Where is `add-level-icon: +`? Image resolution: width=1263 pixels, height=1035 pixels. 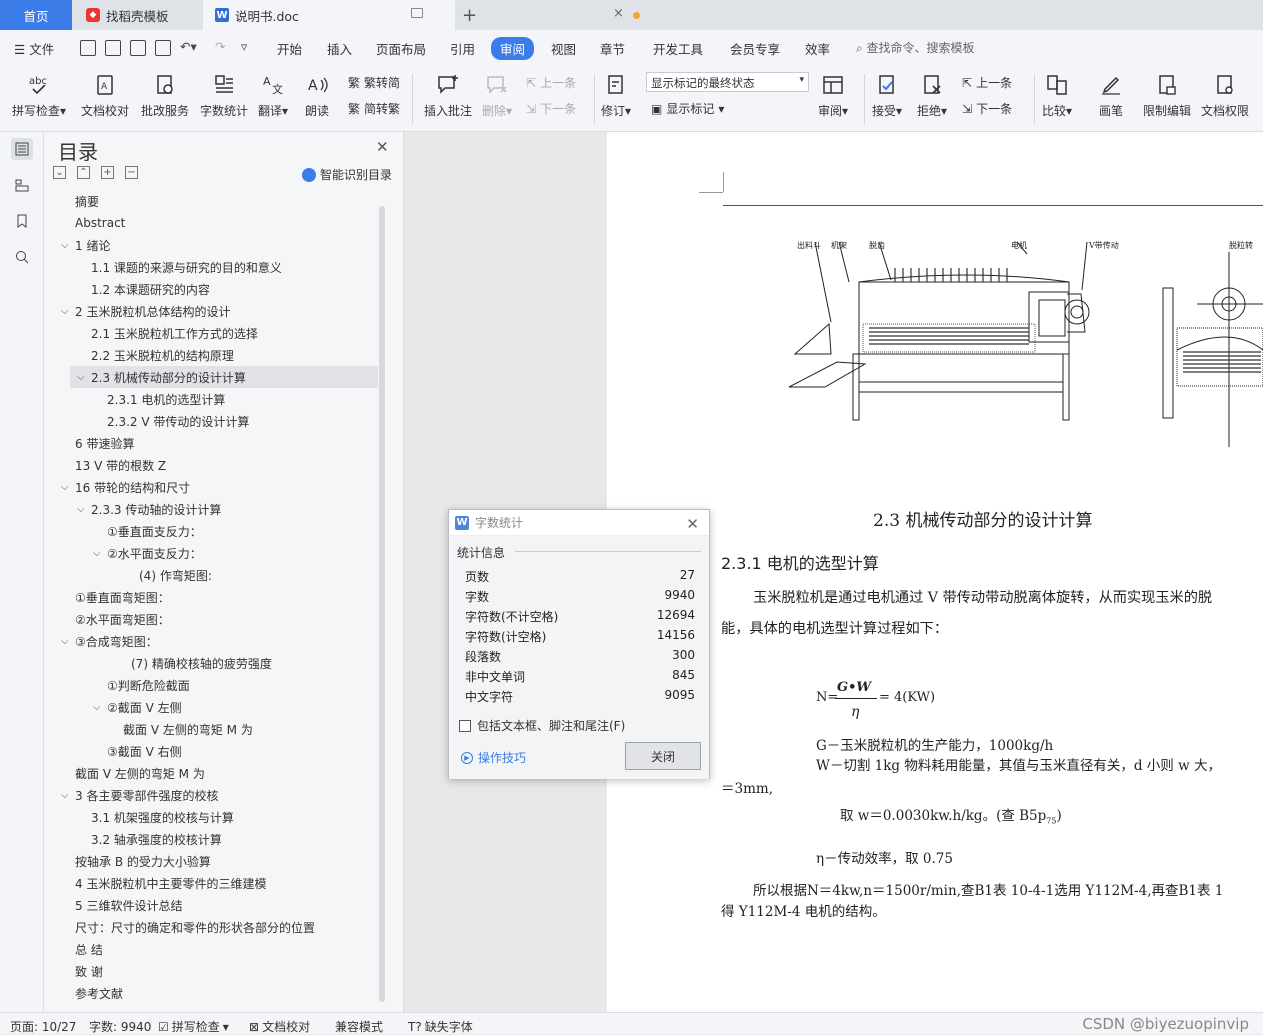
add-level-icon: + is located at coordinates (107, 172).